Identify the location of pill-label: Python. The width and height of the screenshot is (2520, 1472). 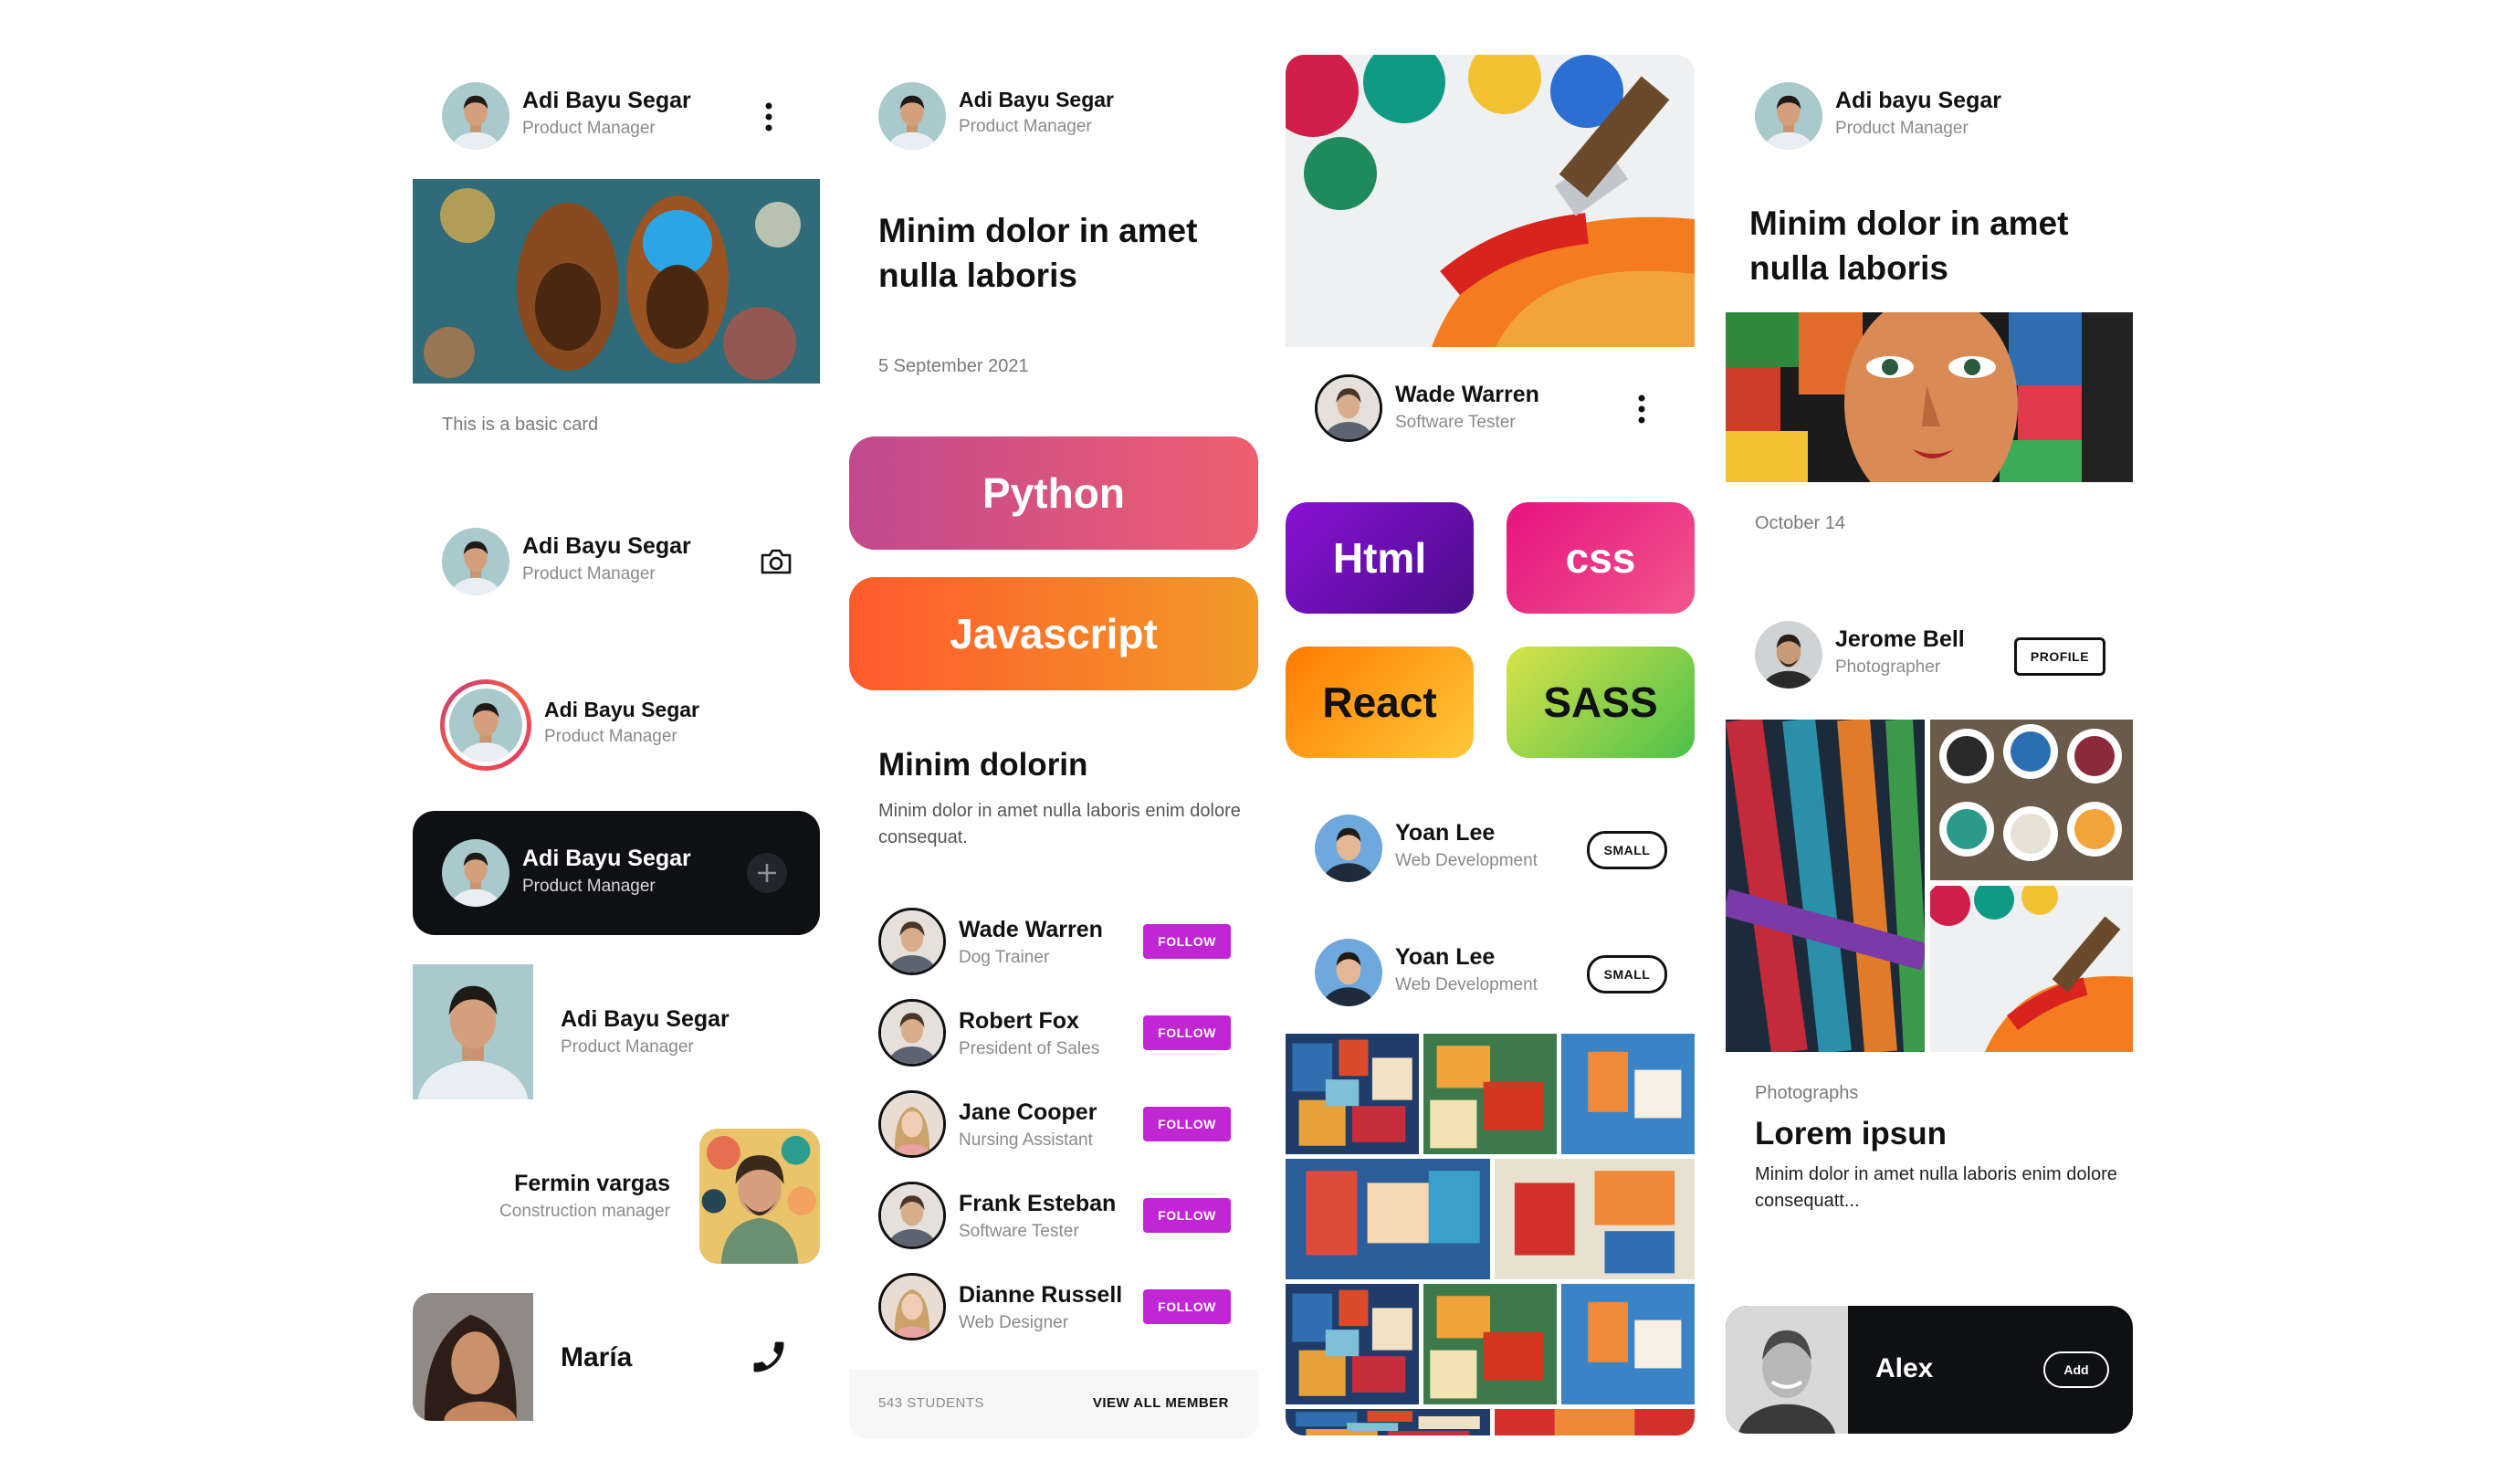
(1053, 493).